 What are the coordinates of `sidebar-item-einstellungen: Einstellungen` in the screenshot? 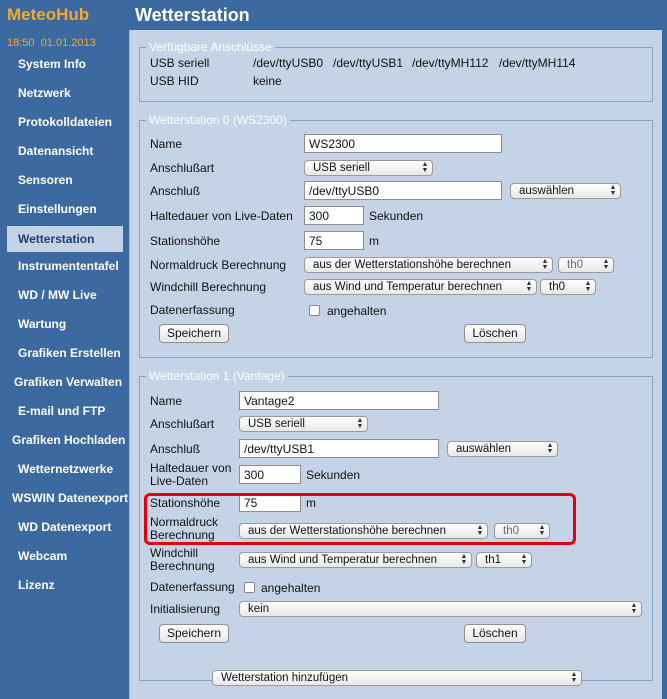 It's located at (64, 209).